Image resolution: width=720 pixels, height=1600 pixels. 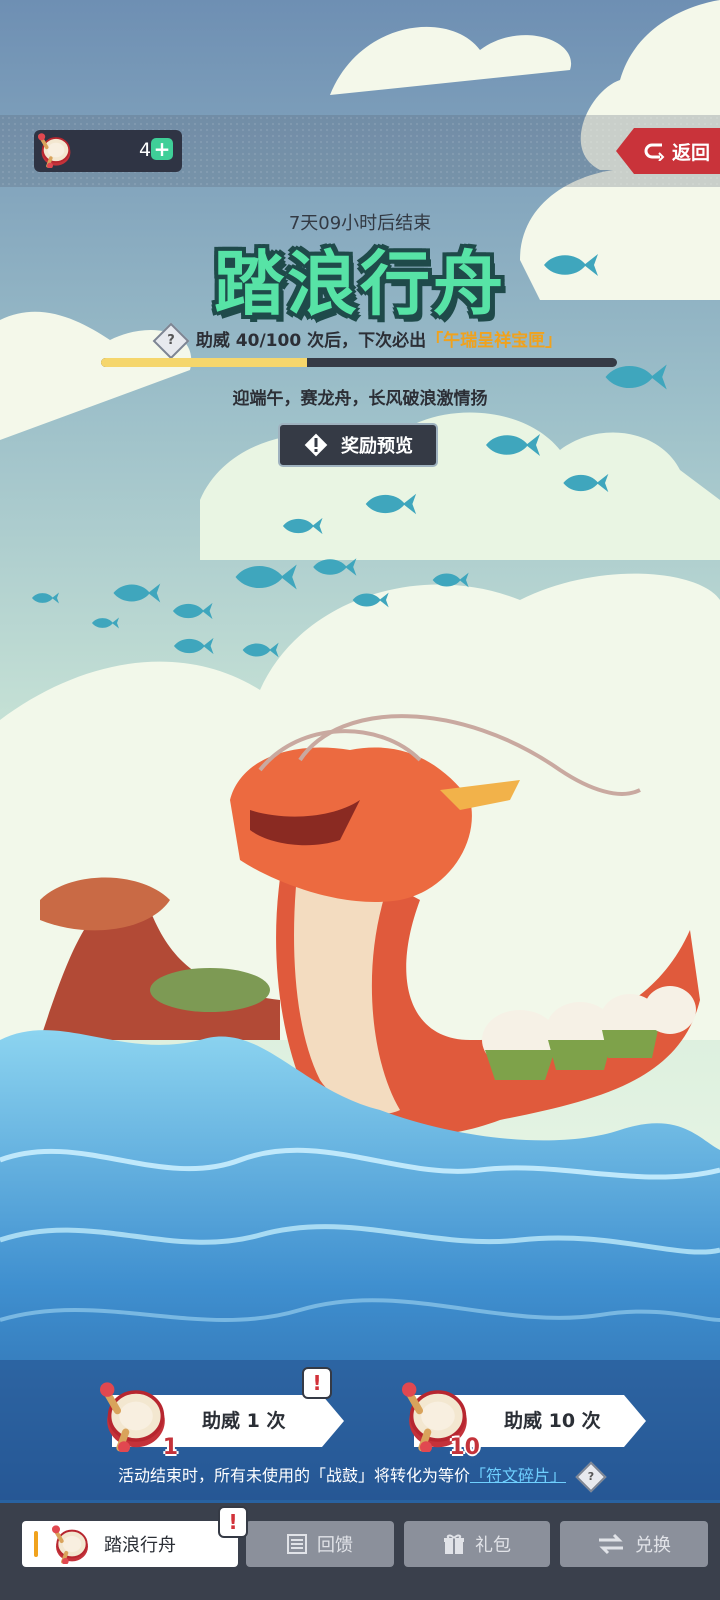 What do you see at coordinates (204, 362) in the screenshot?
I see `cheer-progress-fill` at bounding box center [204, 362].